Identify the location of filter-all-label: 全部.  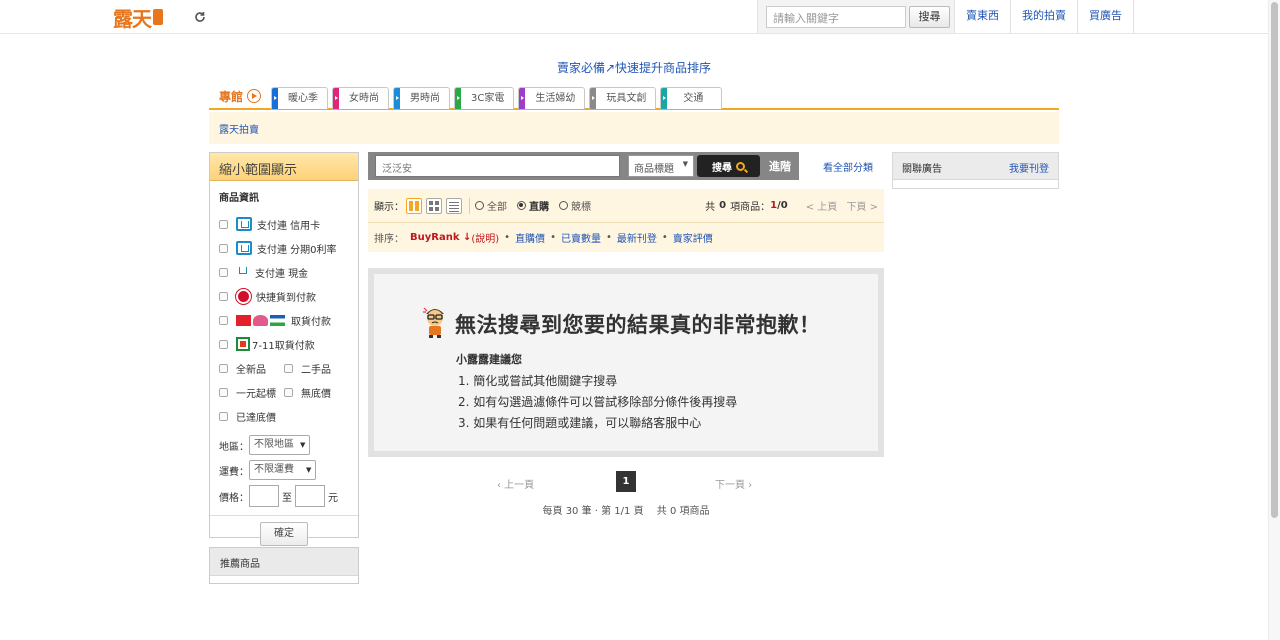
(497, 205).